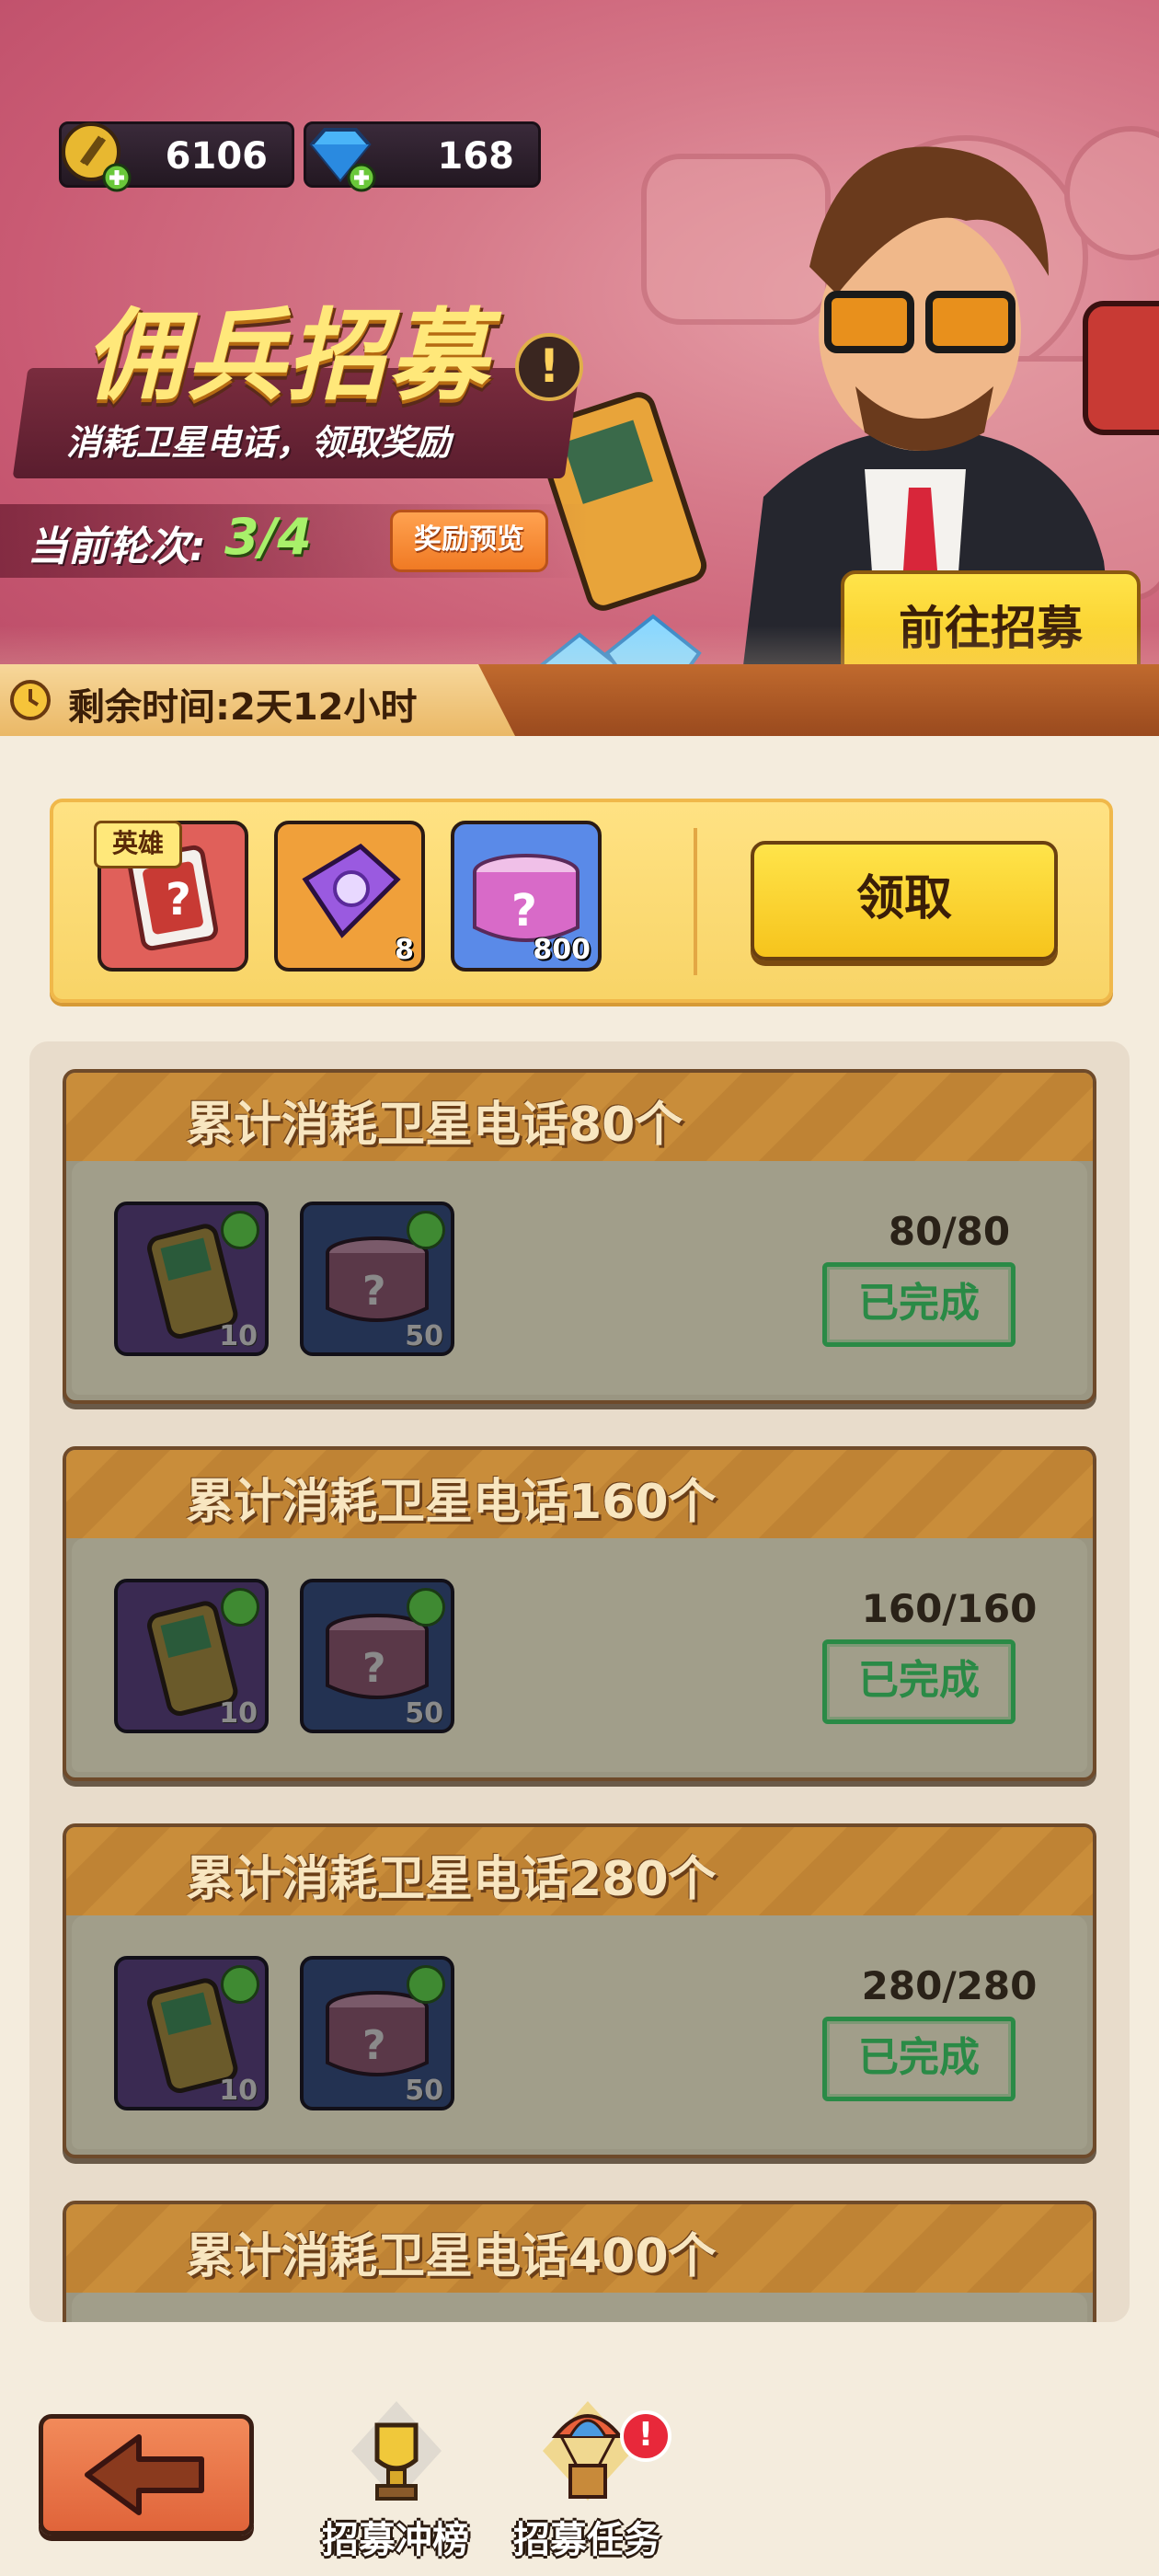  I want to click on task-title: 累计消耗卫星电话160个, so click(451, 1502).